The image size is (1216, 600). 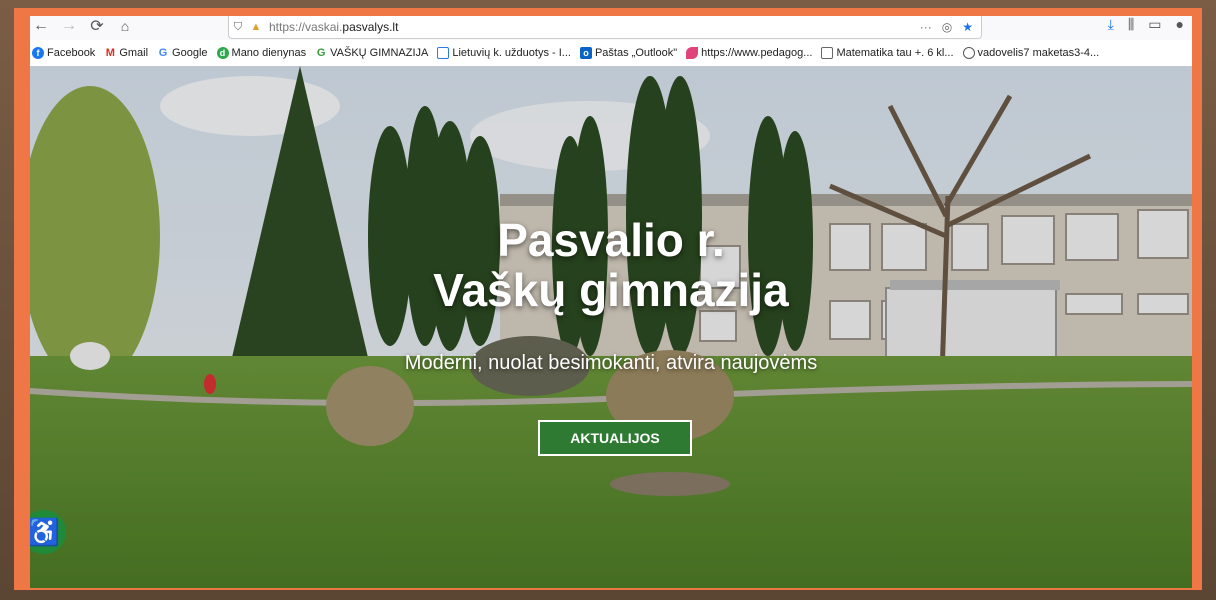 I want to click on url-text: https://vaskai.pasvalys.lt, so click(x=333, y=27).